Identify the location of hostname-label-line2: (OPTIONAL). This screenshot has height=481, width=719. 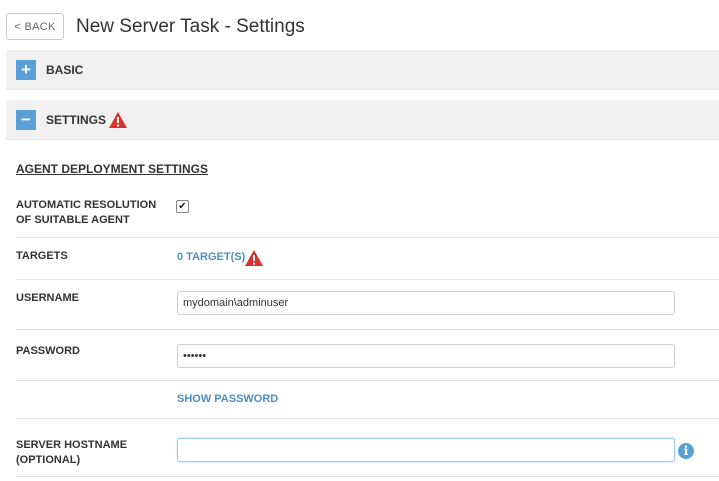
(48, 460).